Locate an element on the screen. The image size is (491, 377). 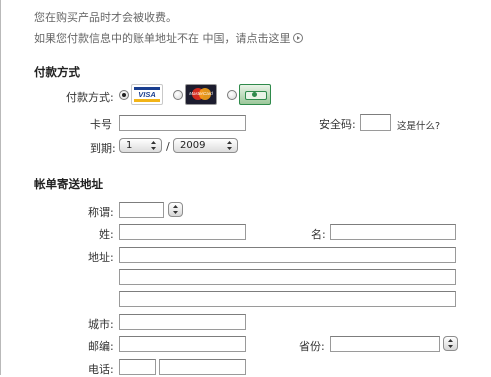
address-line1-input is located at coordinates (287, 255).